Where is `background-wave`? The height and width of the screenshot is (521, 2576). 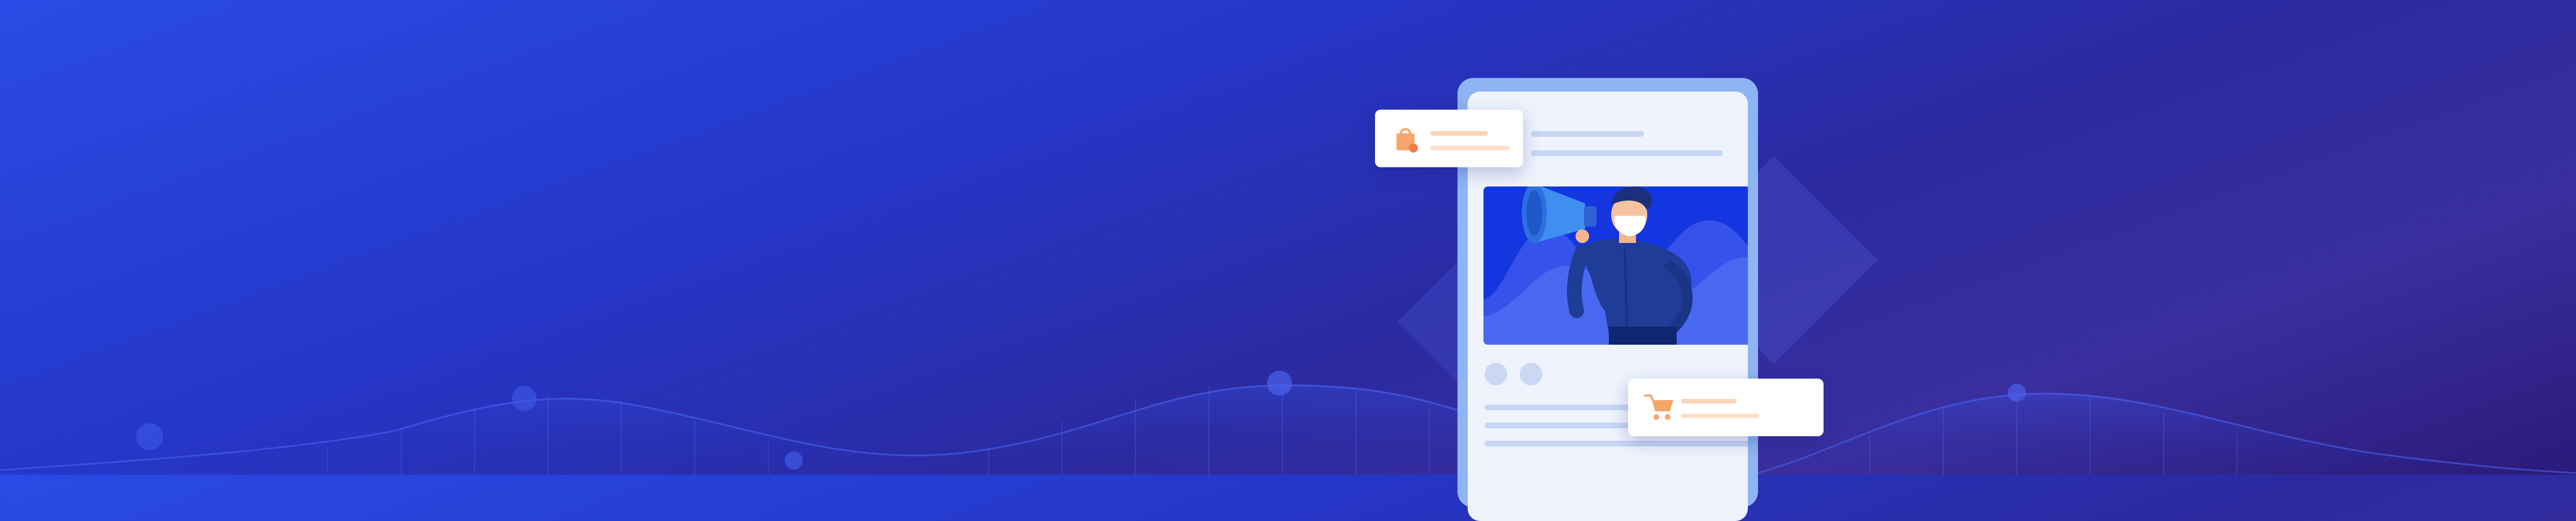
background-wave is located at coordinates (762, 429).